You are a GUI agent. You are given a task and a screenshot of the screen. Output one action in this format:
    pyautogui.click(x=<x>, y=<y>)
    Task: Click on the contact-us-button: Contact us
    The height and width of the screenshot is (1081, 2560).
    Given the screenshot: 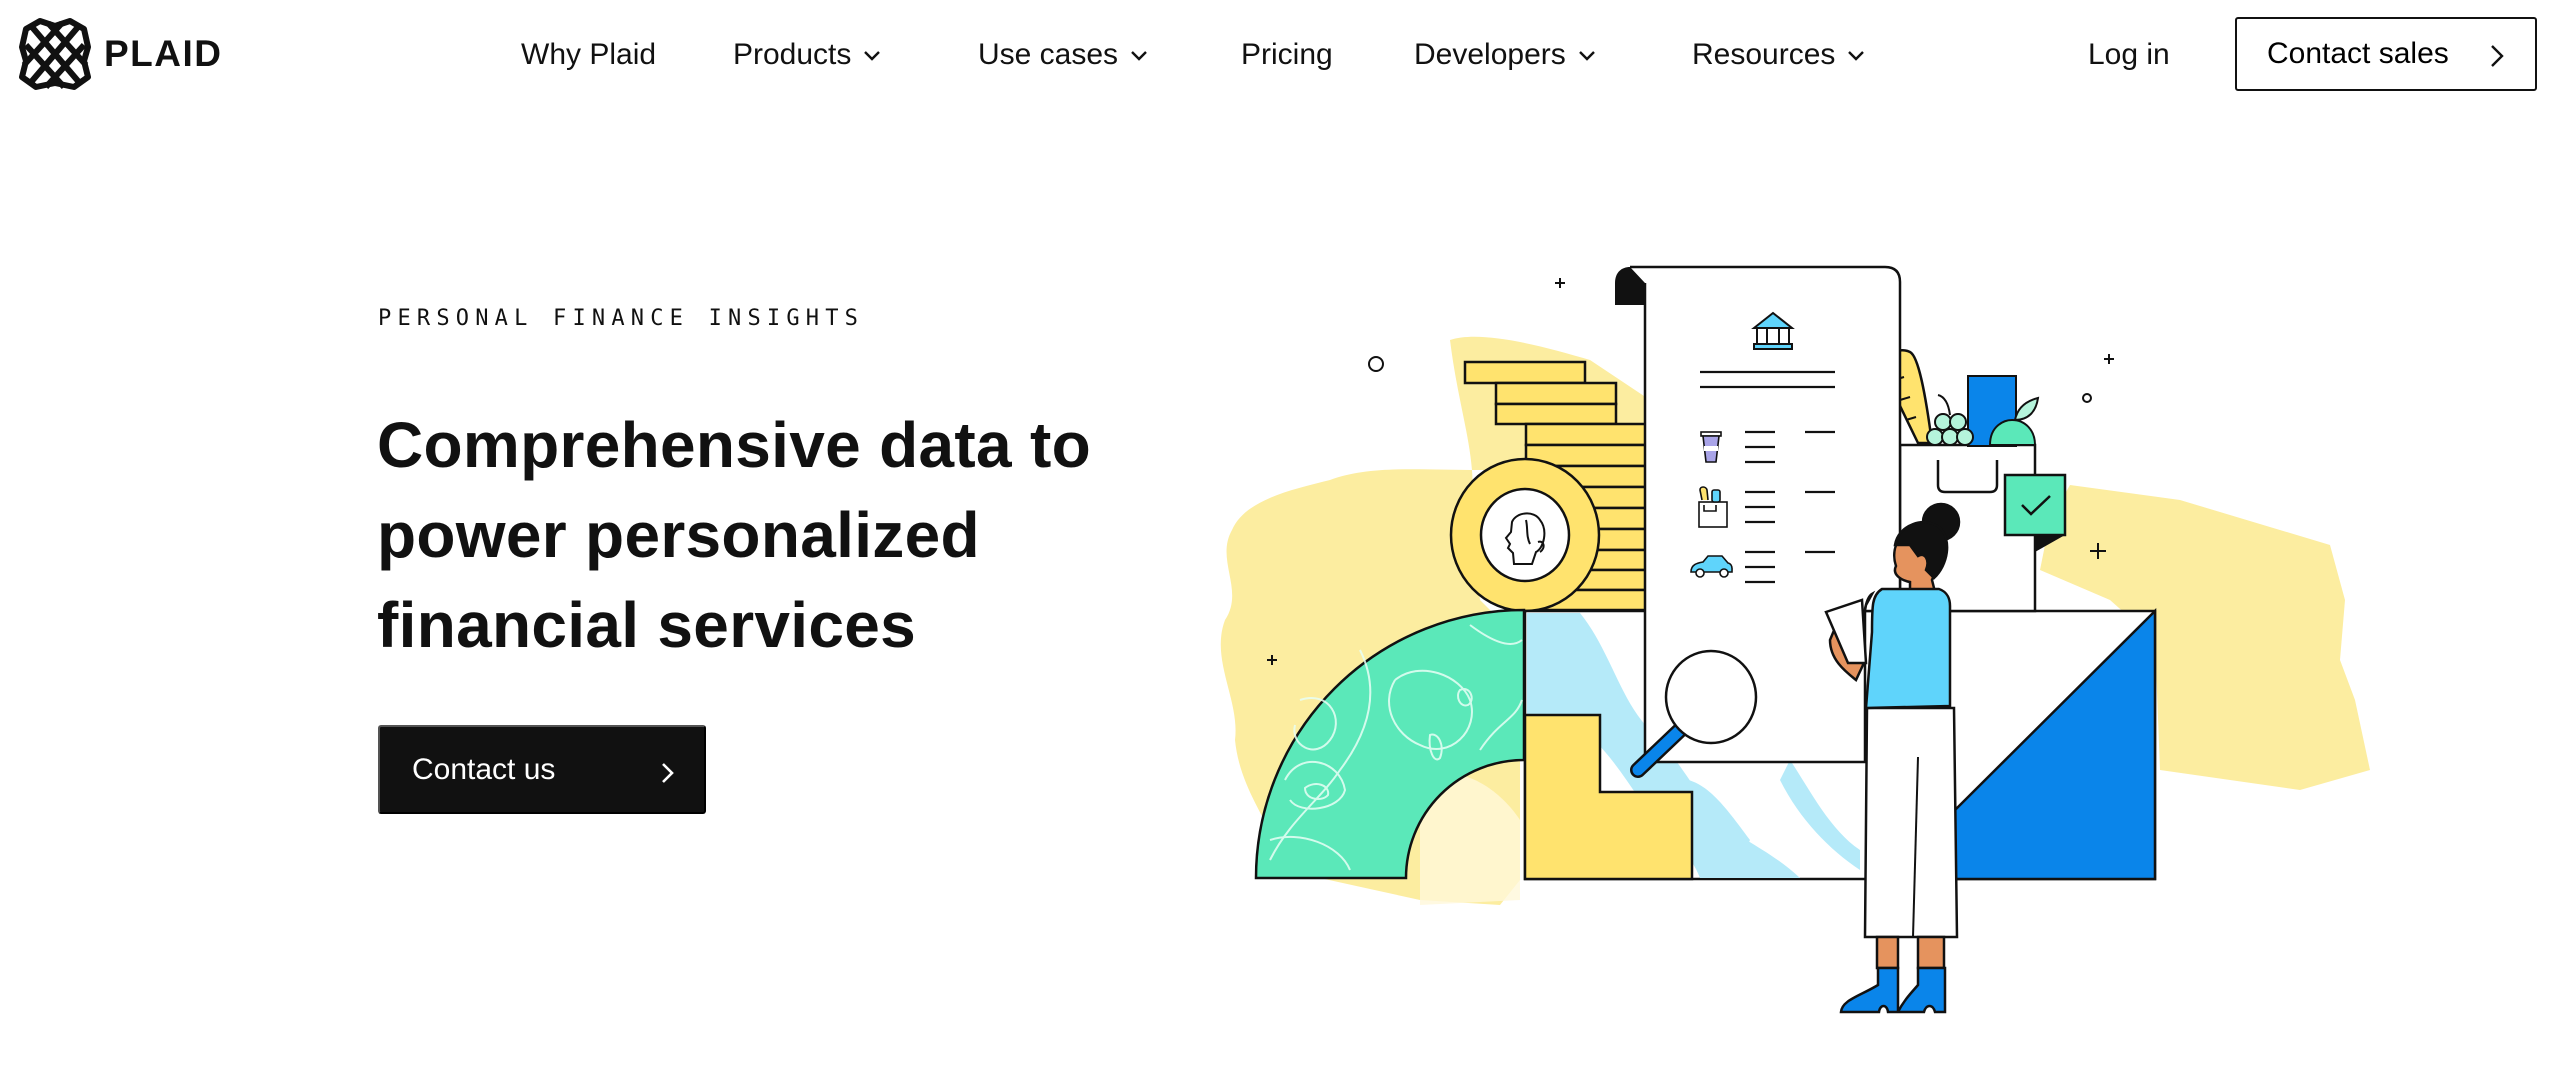 What is the action you would take?
    pyautogui.click(x=542, y=769)
    